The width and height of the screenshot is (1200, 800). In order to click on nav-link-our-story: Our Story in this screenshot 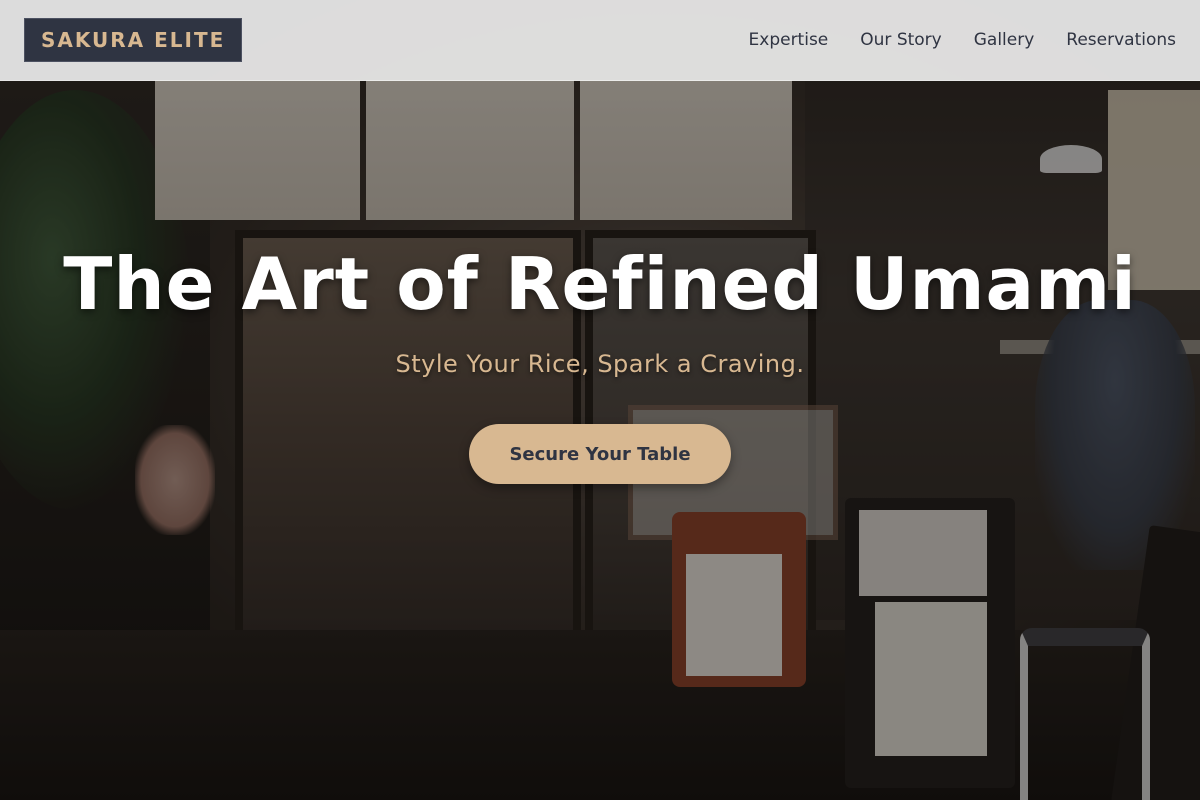, I will do `click(900, 40)`.